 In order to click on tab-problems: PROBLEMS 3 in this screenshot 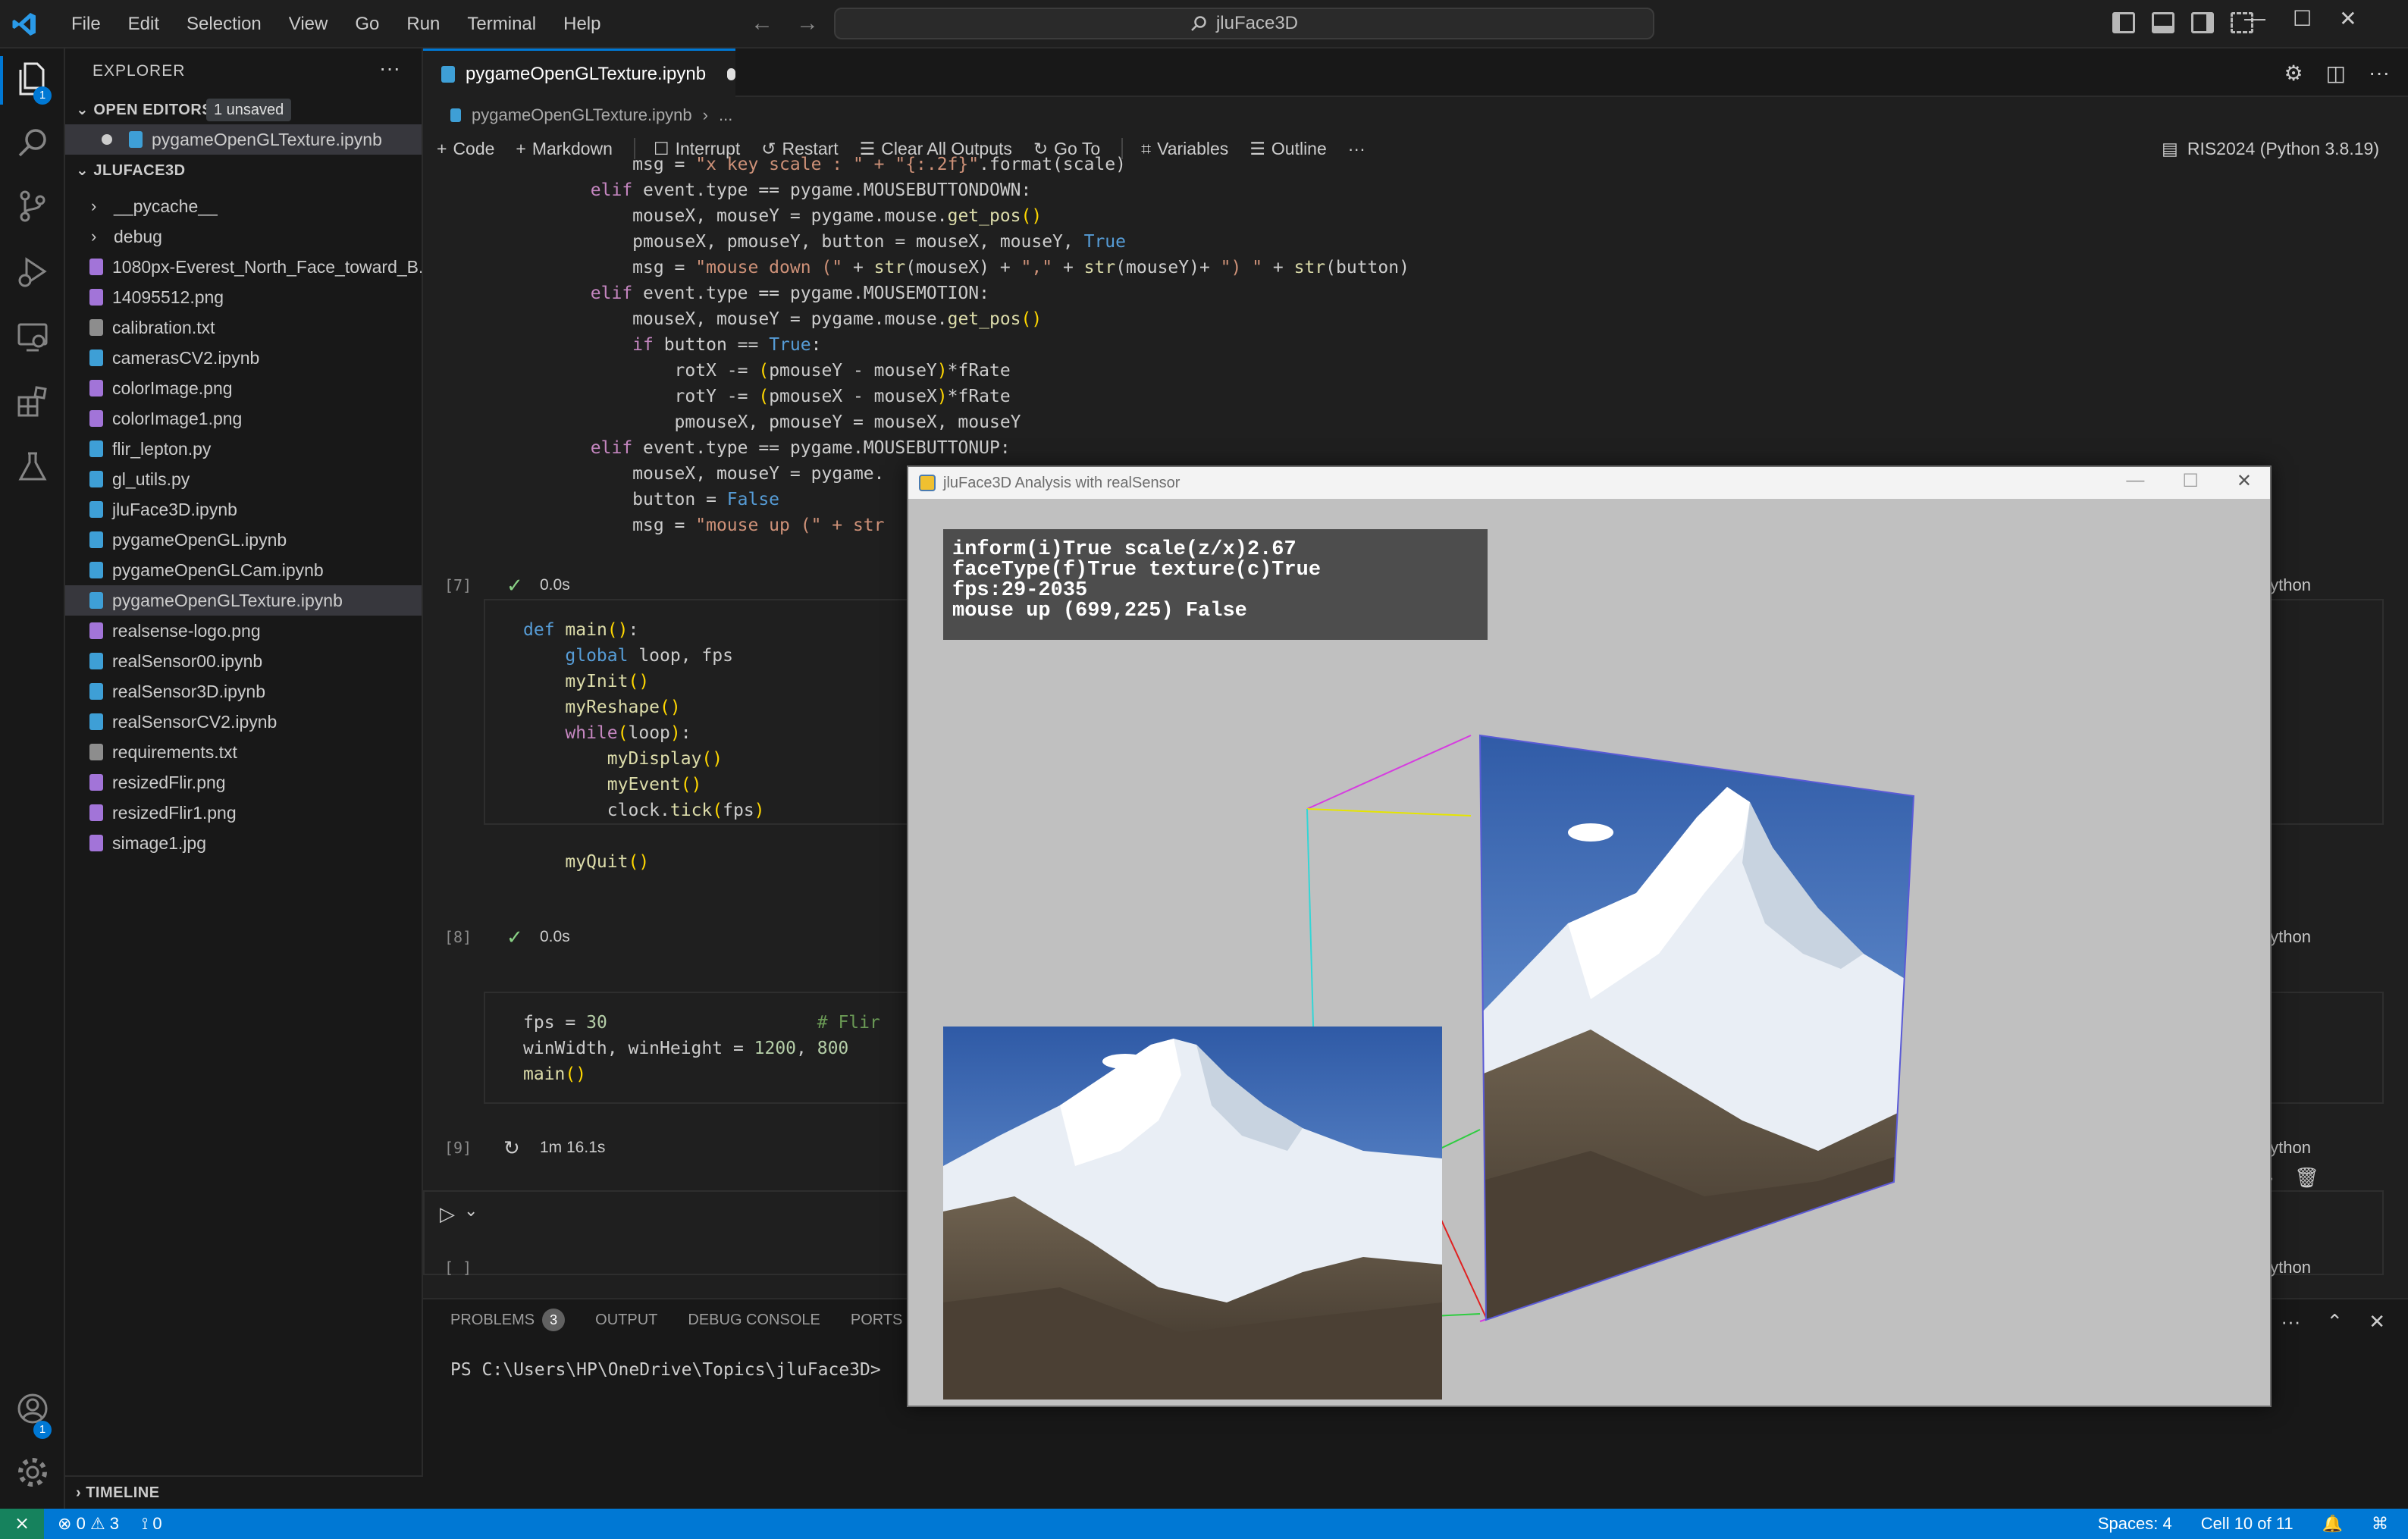, I will do `click(508, 1320)`.